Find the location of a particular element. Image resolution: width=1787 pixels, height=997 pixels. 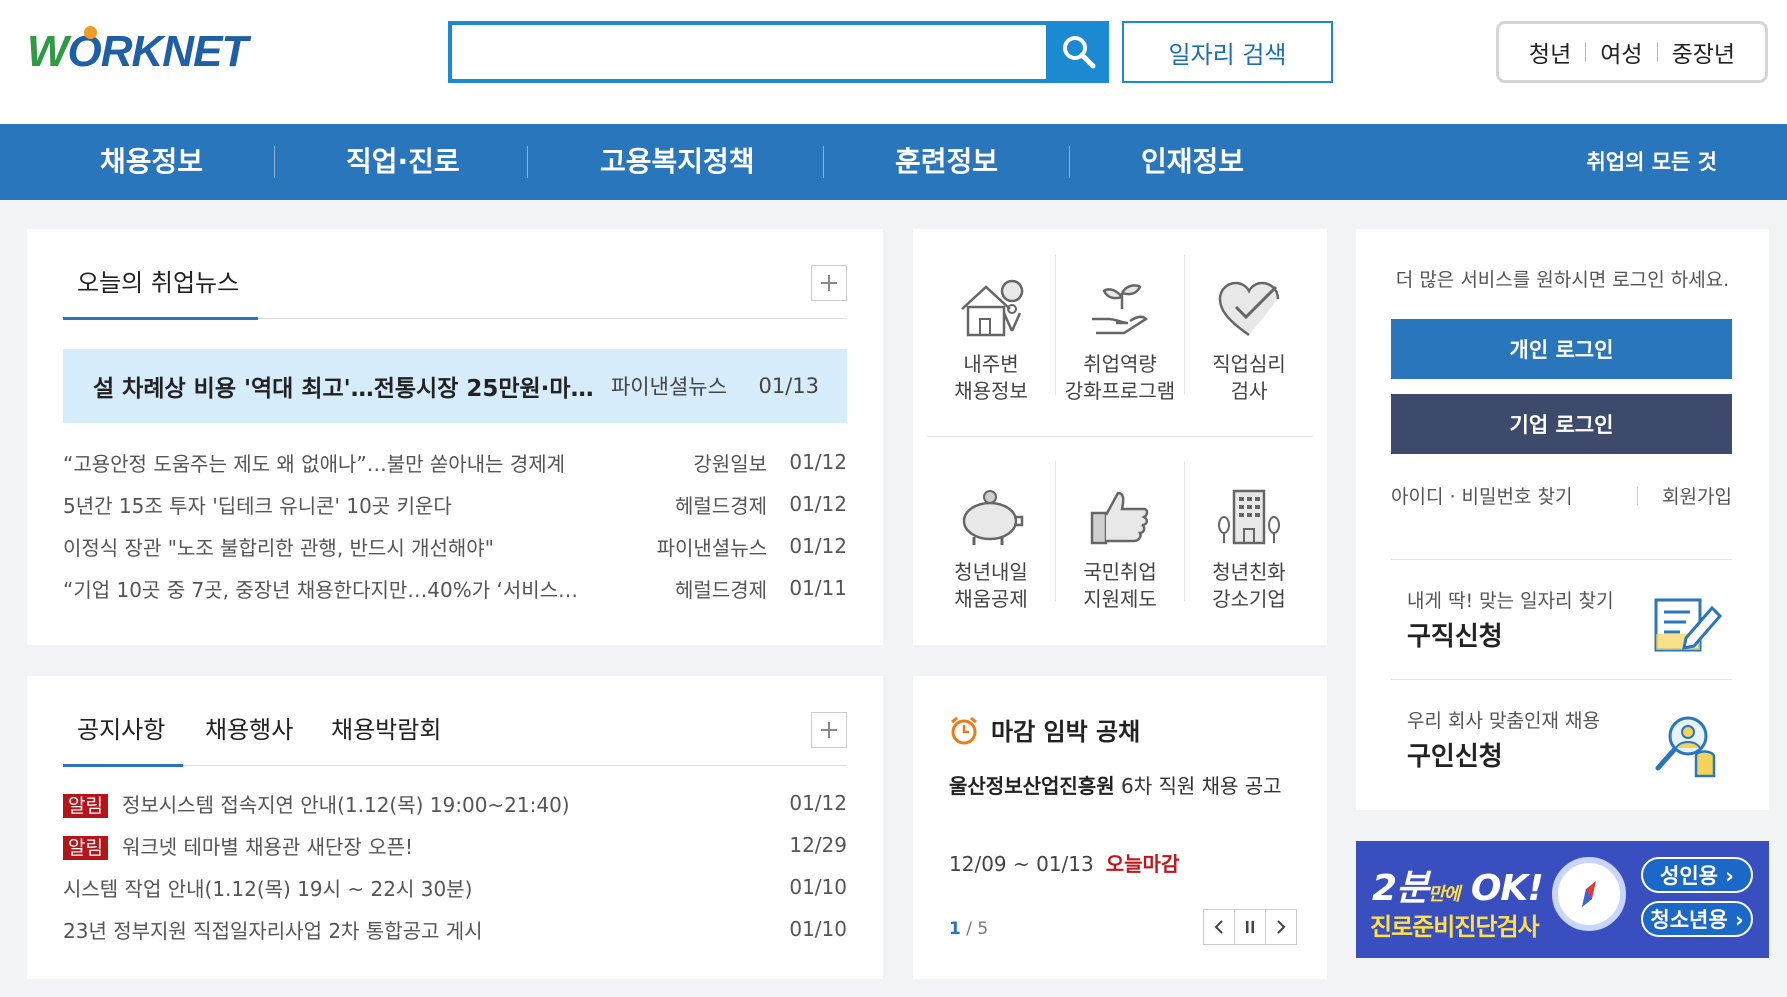

news-item-source: 헤럴드경제 is located at coordinates (721, 589).